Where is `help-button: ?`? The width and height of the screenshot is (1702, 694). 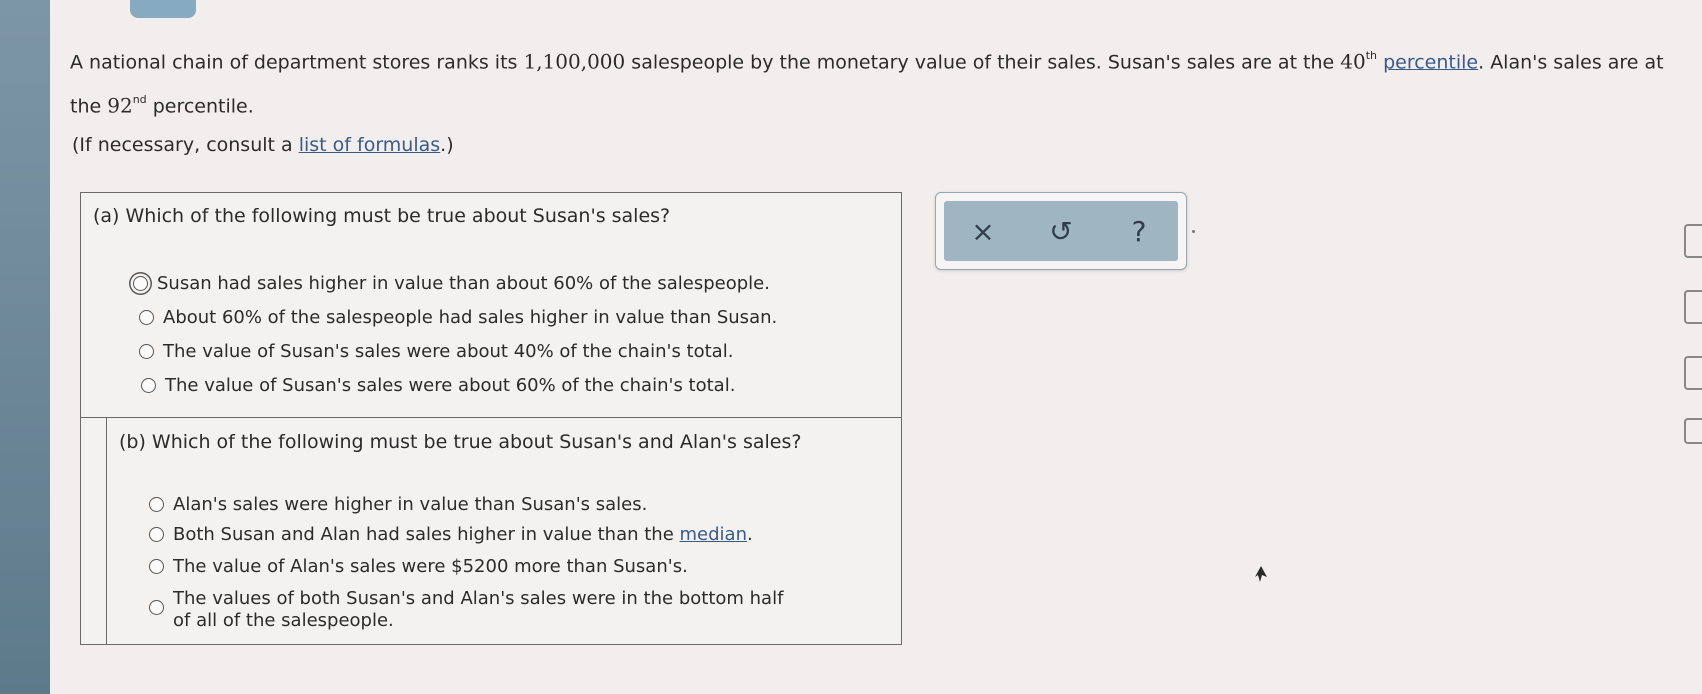 help-button: ? is located at coordinates (1139, 231).